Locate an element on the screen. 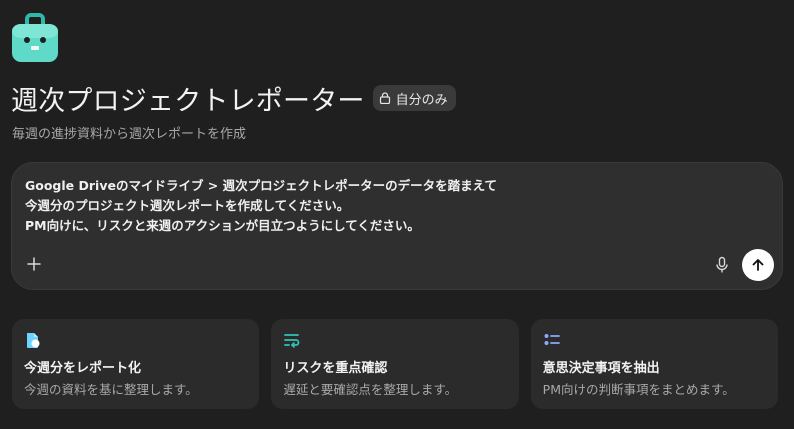 This screenshot has height=429, width=794. visibility-badge: 自分のみ is located at coordinates (414, 98).